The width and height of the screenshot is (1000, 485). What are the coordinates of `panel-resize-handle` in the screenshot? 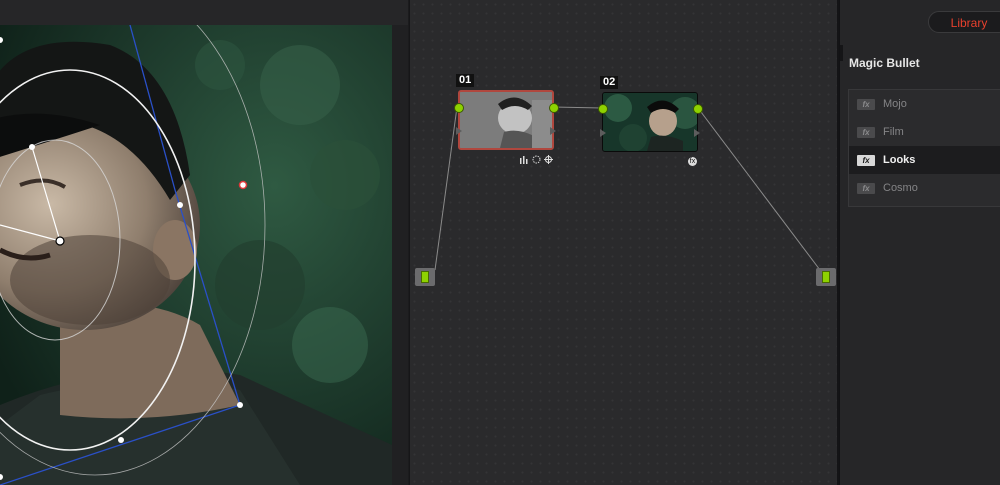 It's located at (841, 53).